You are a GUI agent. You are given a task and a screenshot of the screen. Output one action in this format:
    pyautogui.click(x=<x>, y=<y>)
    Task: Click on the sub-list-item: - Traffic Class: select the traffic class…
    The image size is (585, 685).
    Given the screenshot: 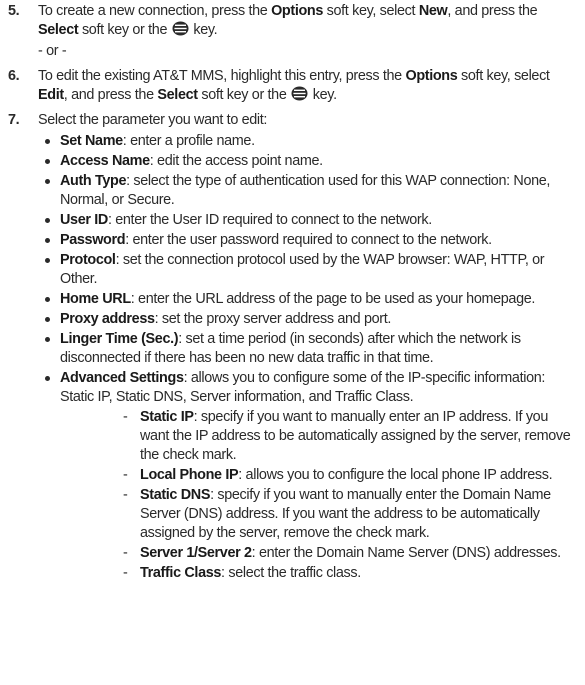 What is the action you would take?
    pyautogui.click(x=318, y=573)
    